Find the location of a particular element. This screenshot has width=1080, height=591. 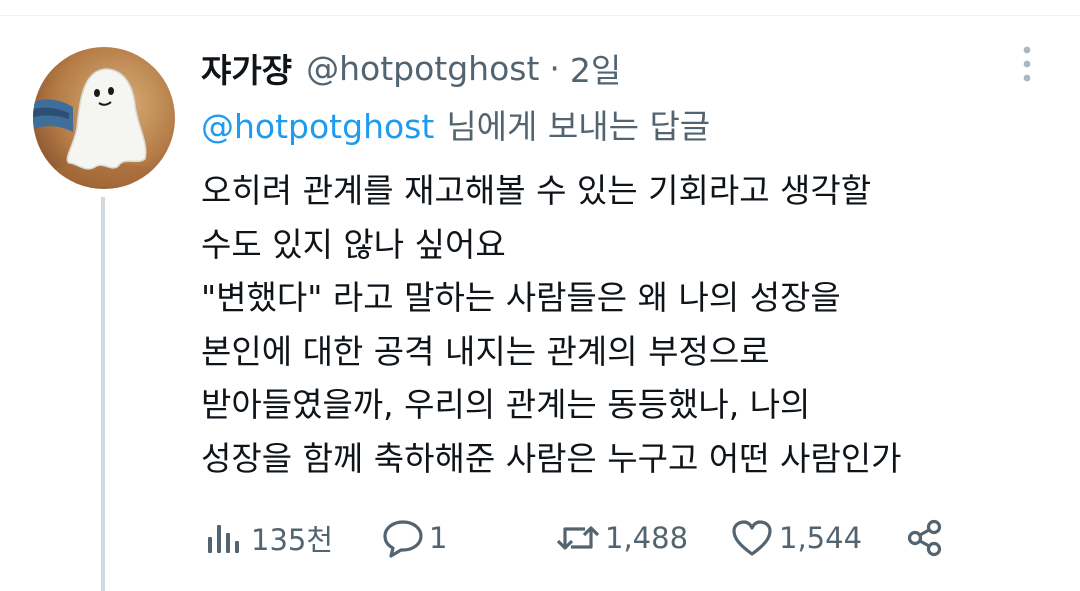

thread-line is located at coordinates (103, 394).